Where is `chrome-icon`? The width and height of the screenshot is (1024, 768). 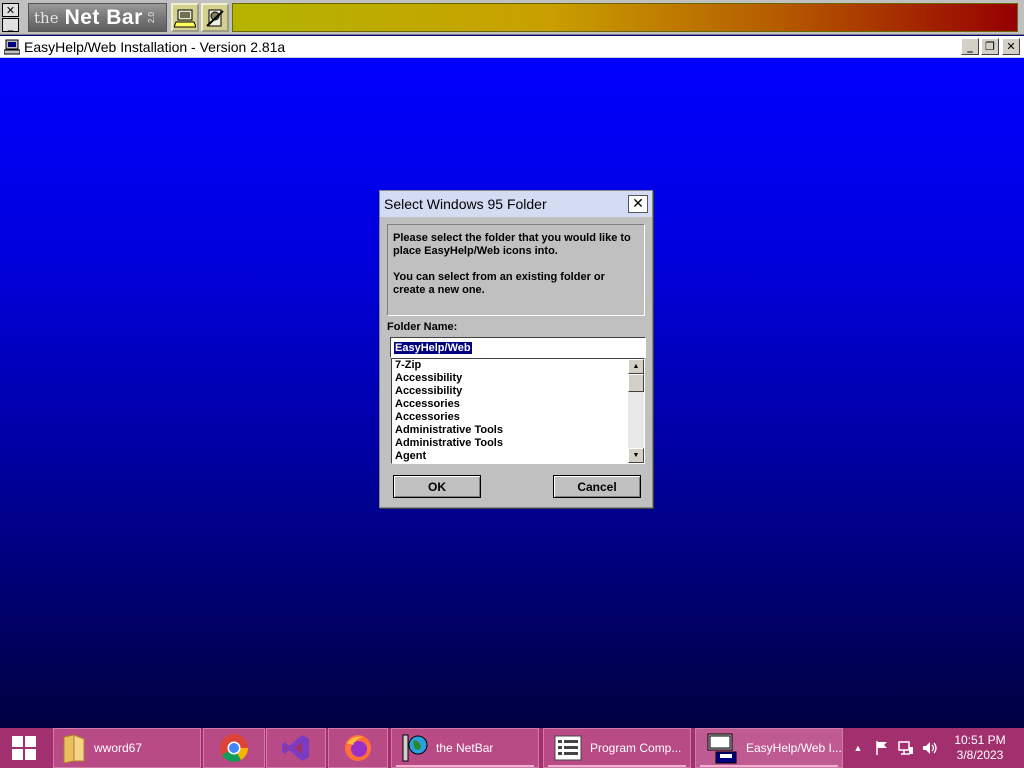
chrome-icon is located at coordinates (234, 748).